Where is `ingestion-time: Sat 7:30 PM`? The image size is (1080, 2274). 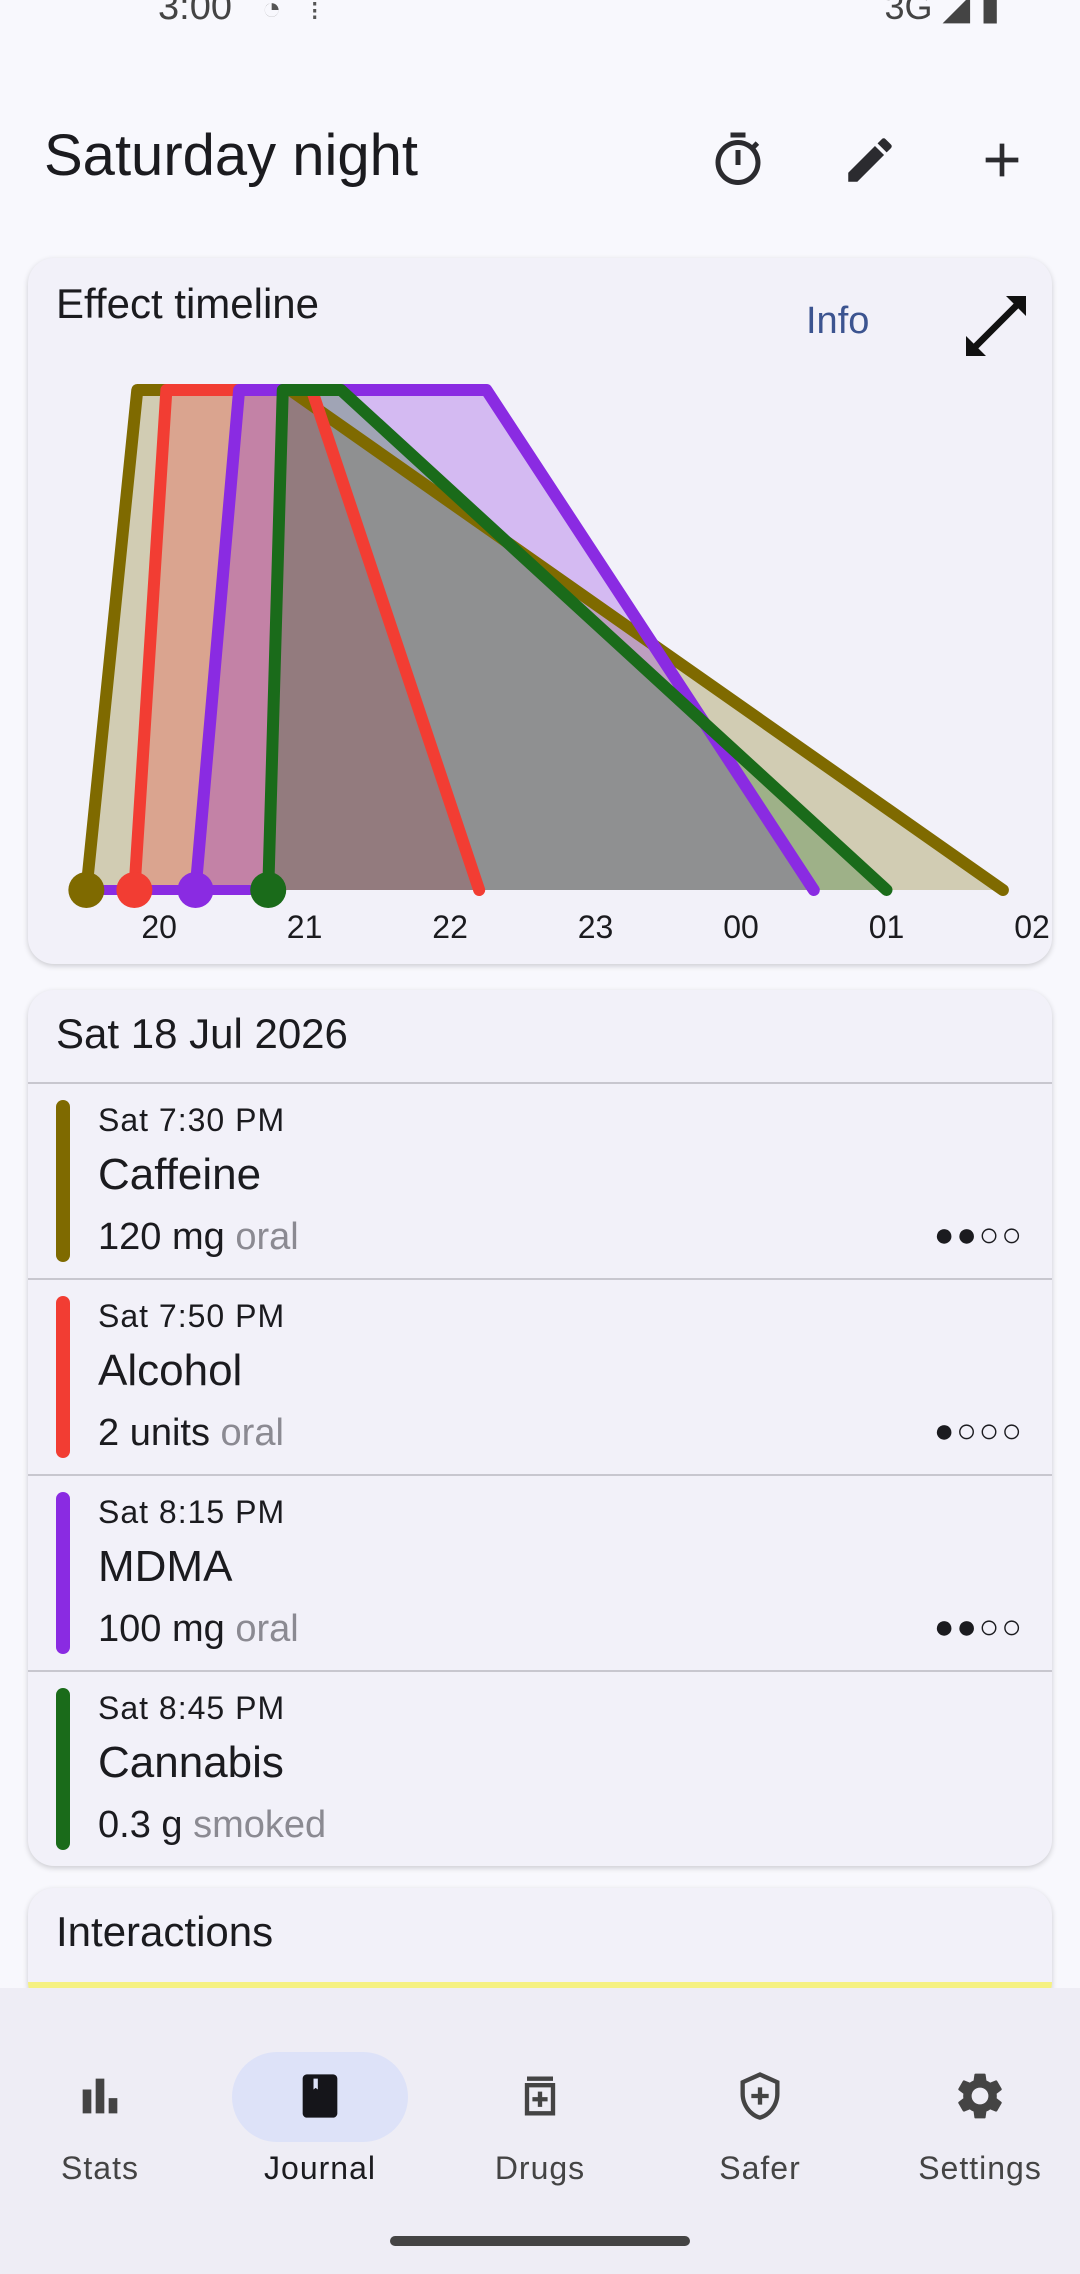
ingestion-time: Sat 7:30 PM is located at coordinates (192, 1120).